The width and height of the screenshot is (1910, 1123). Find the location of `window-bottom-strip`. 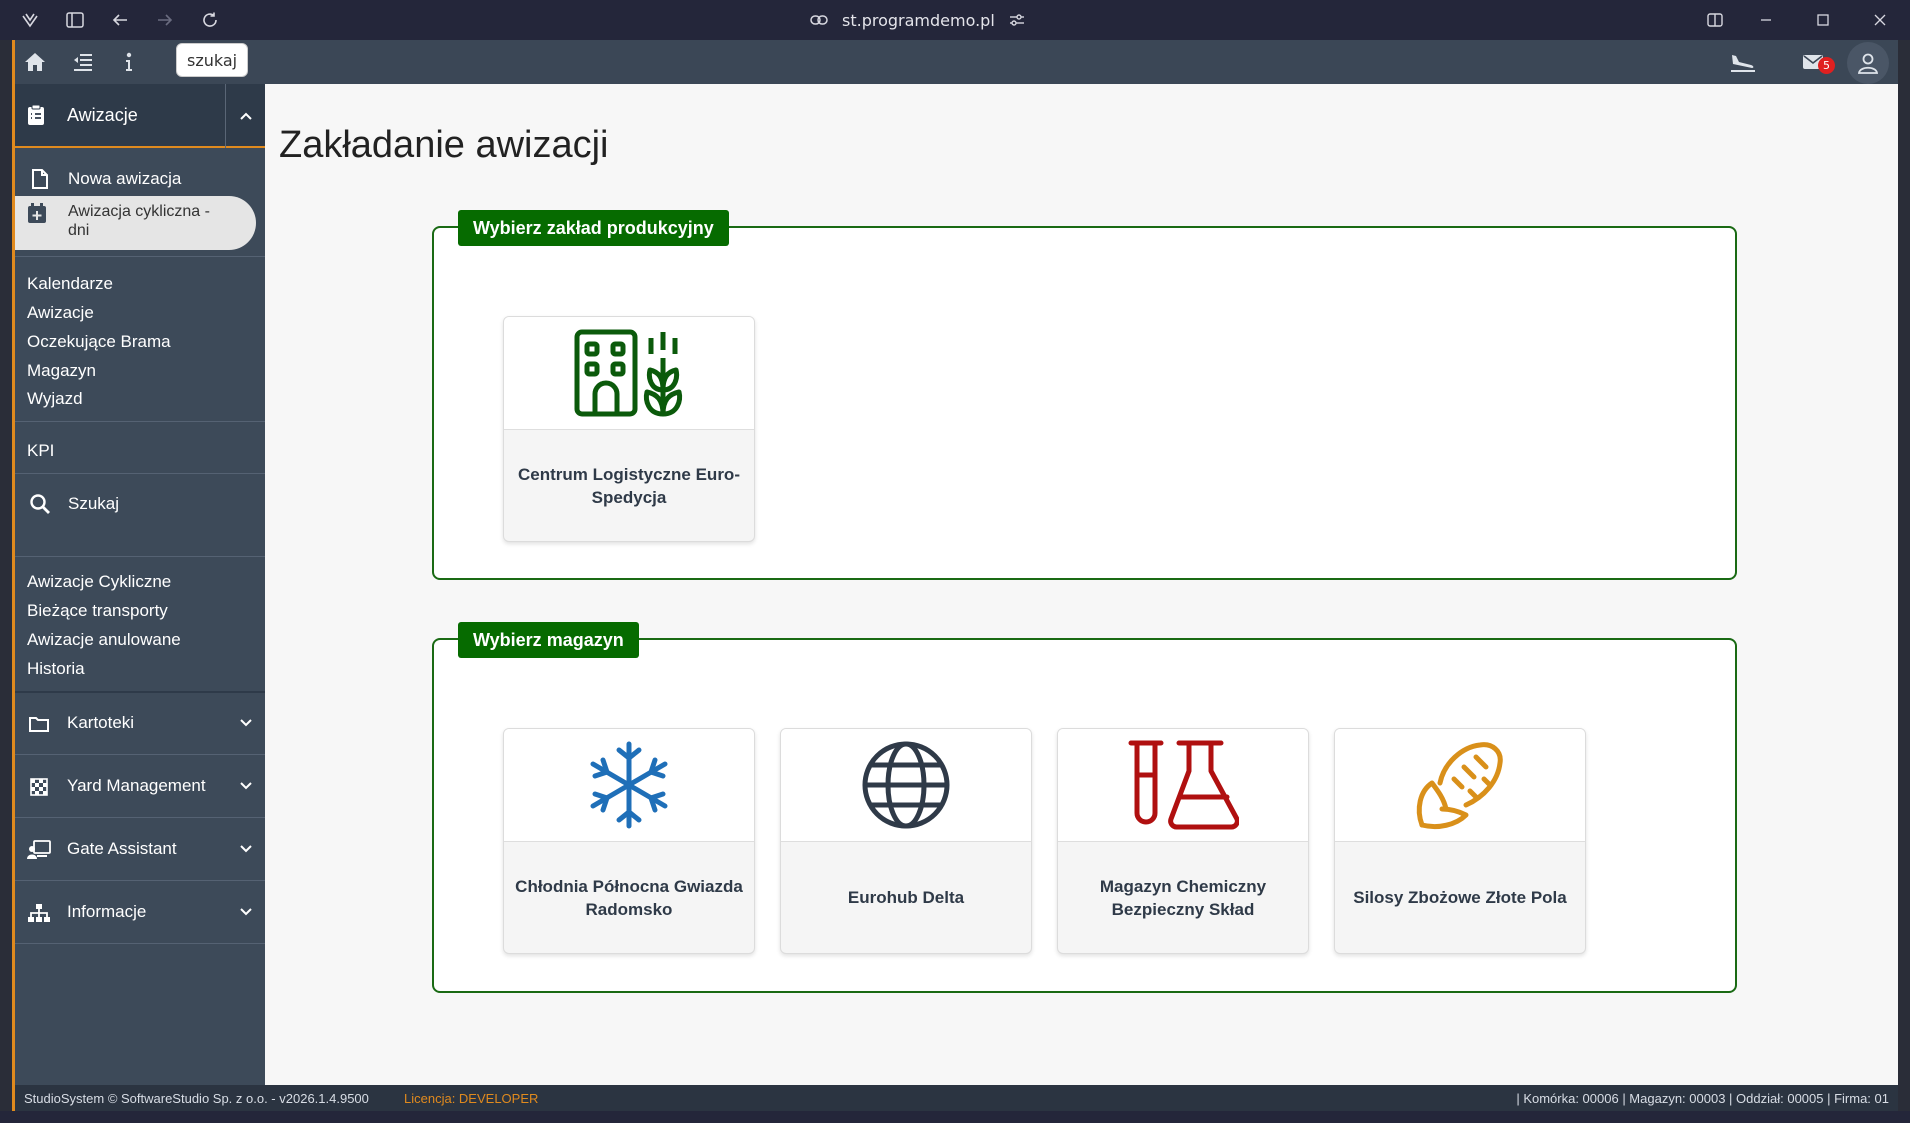

window-bottom-strip is located at coordinates (955, 1117).